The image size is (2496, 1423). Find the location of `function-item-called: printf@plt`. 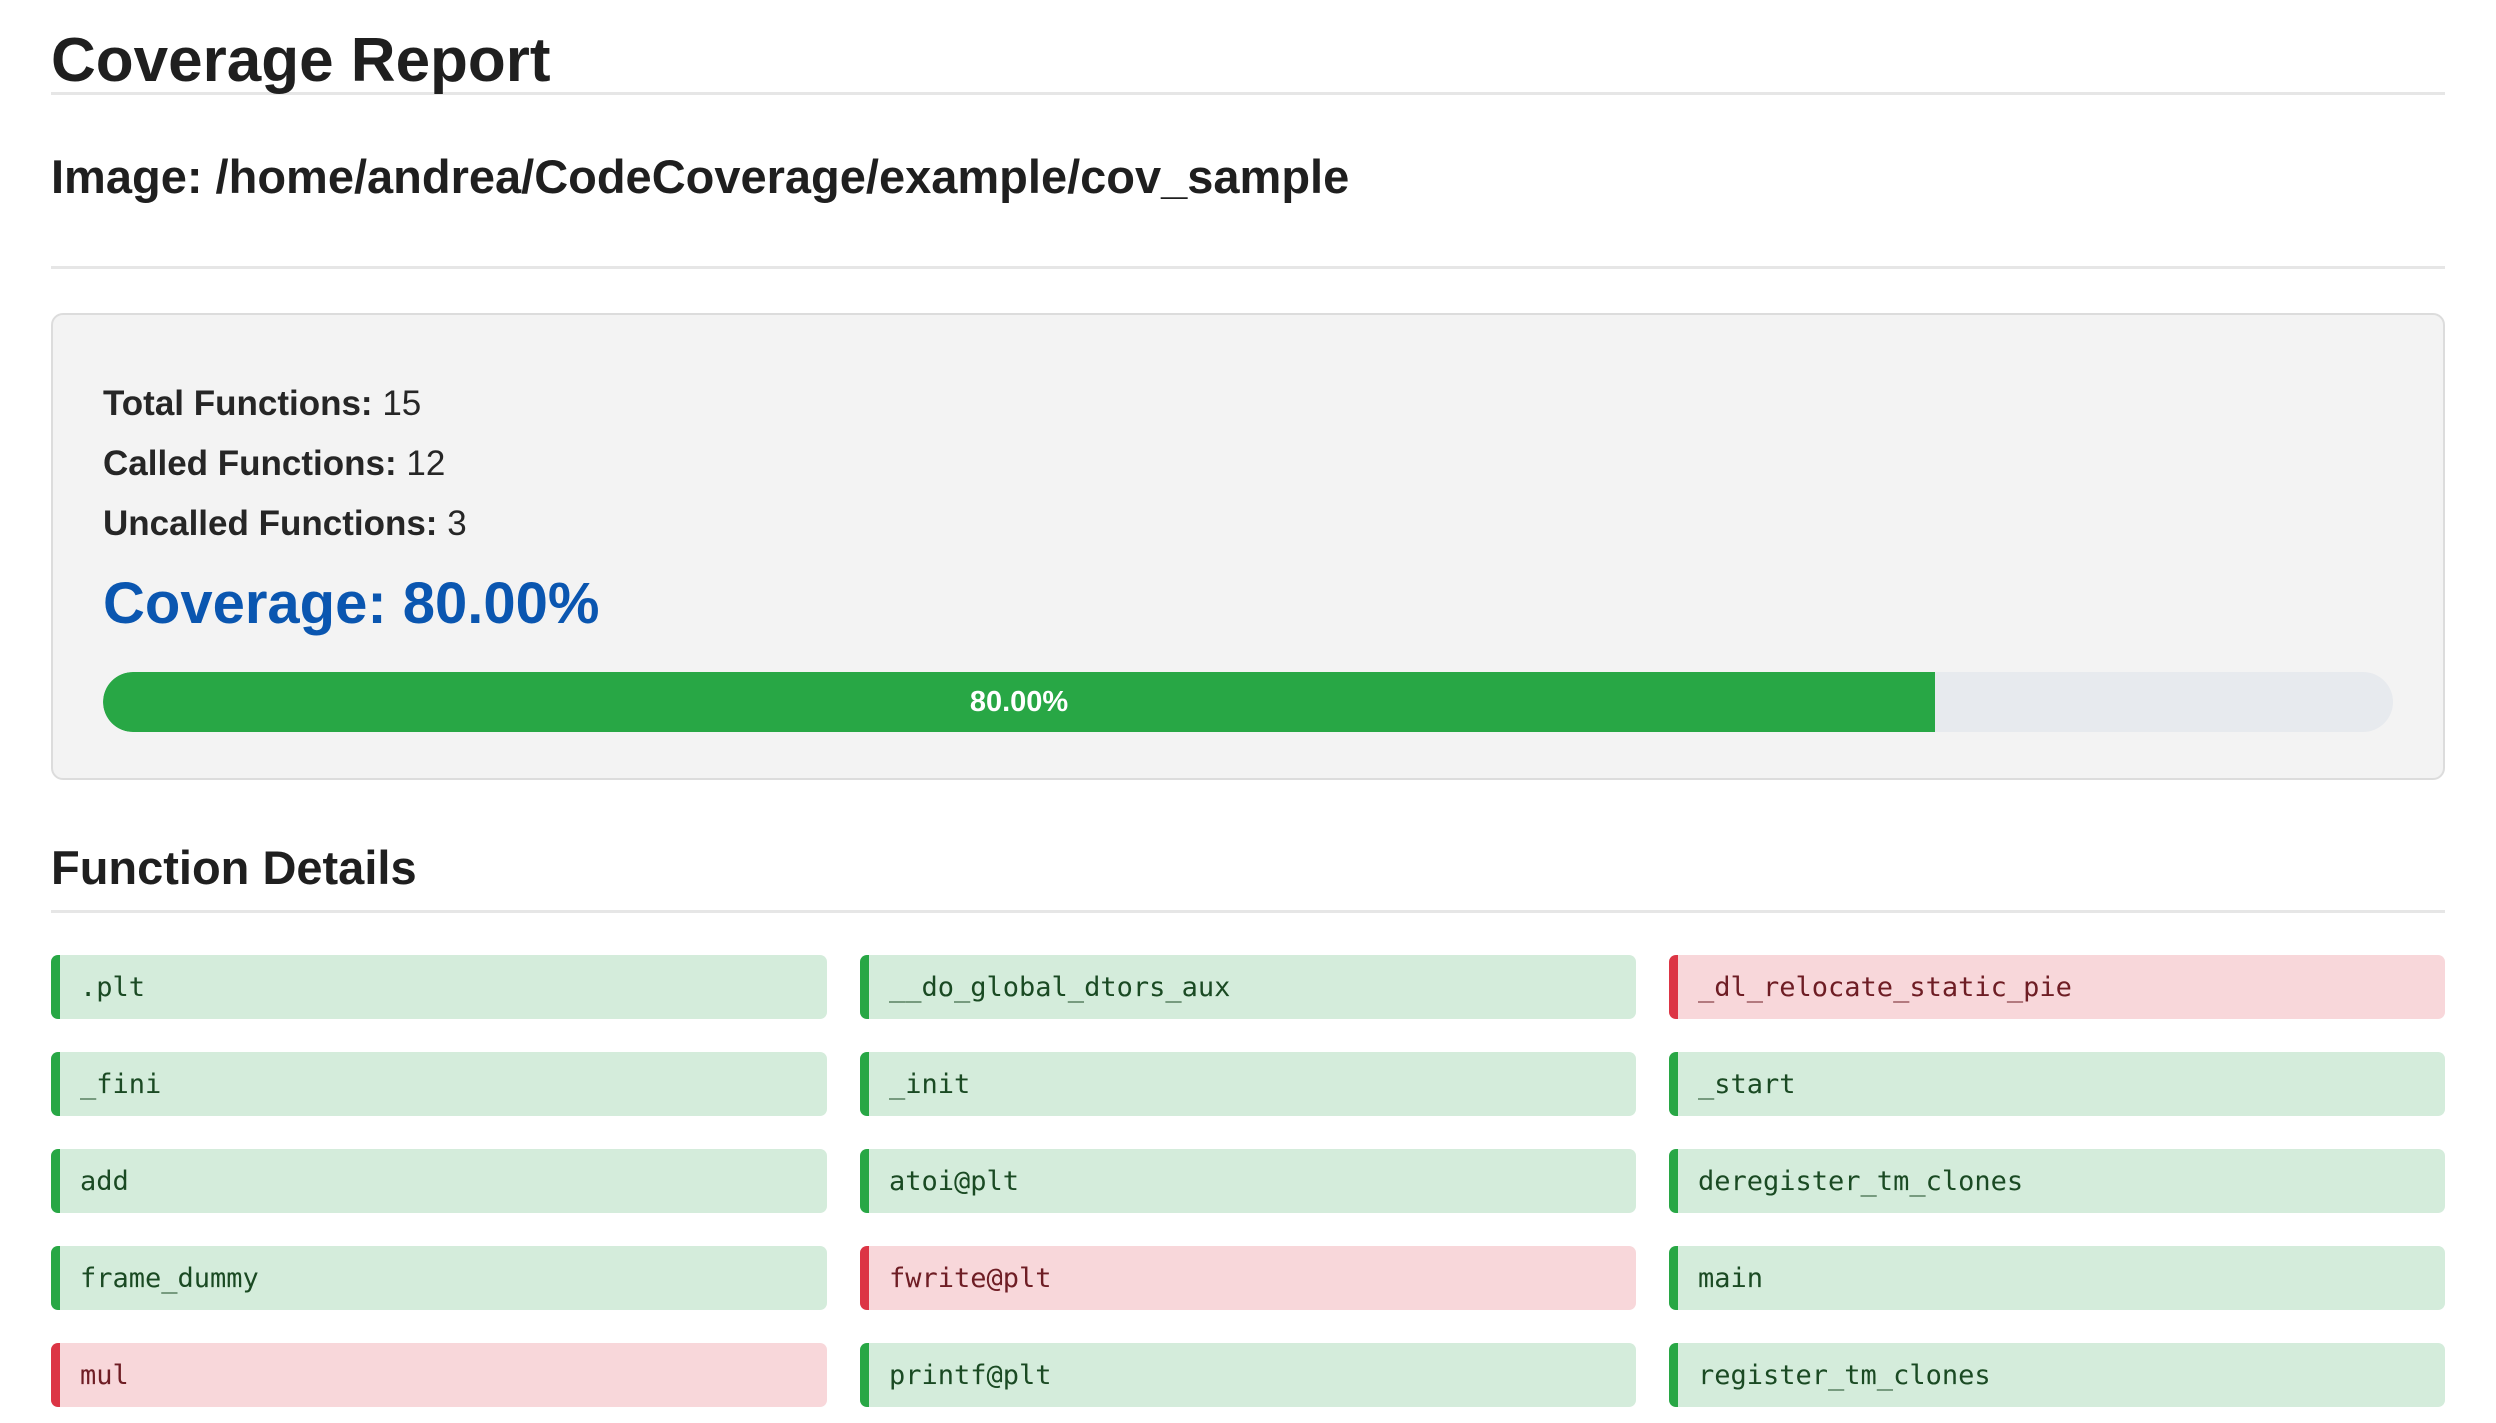

function-item-called: printf@plt is located at coordinates (1248, 1375).